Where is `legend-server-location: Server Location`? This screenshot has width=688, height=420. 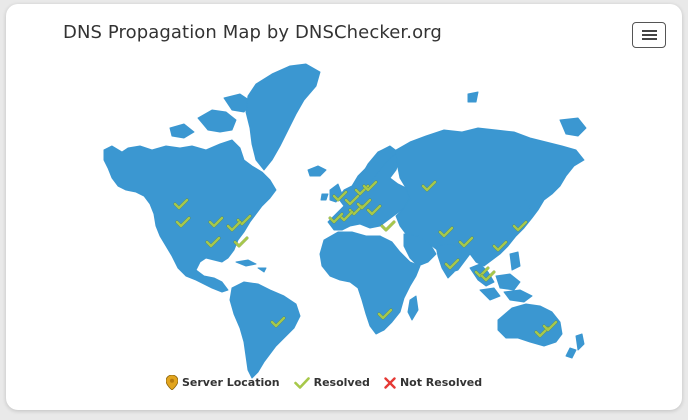 legend-server-location: Server Location is located at coordinates (223, 382).